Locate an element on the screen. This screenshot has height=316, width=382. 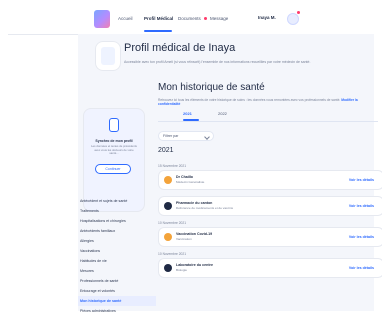
app-logo is located at coordinates (102, 19).